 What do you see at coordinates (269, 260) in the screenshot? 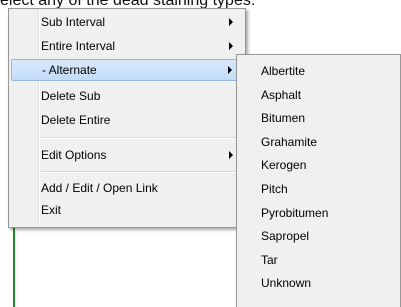
I see `submenu-item-tar: Tar` at bounding box center [269, 260].